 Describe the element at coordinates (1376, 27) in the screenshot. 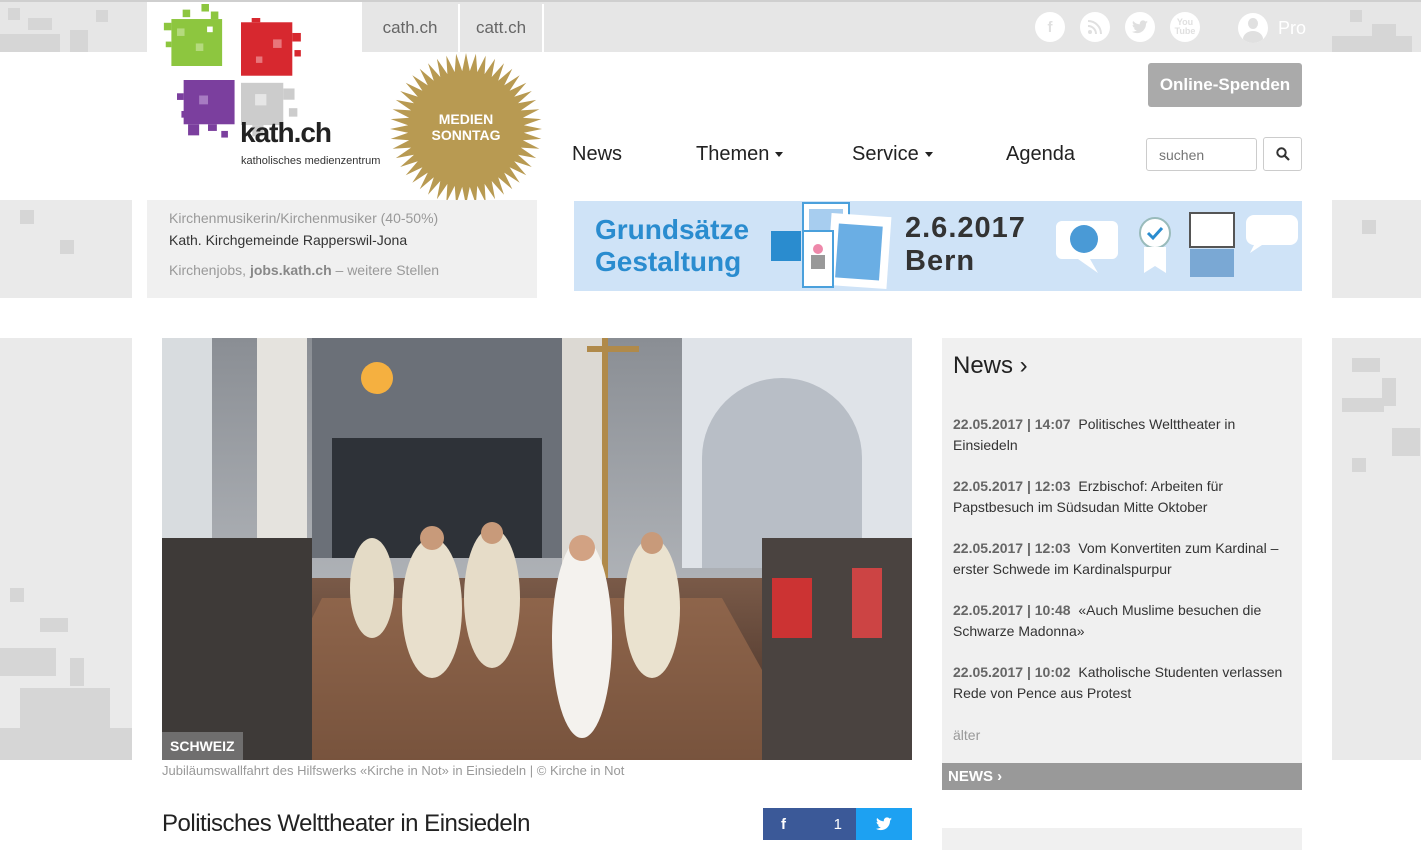

I see `top-right-pixel-decoration` at that location.